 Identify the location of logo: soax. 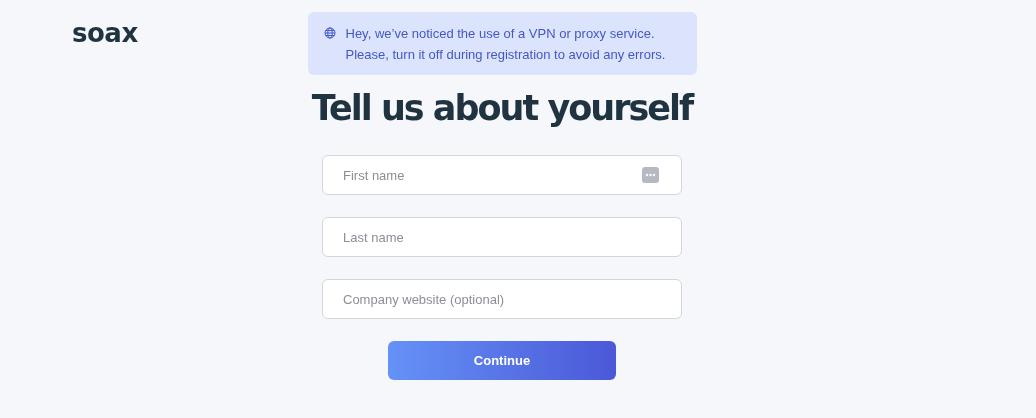
(105, 33).